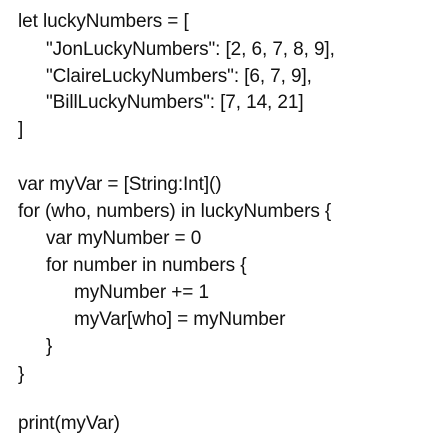 This screenshot has height=446, width=430. I want to click on code-line: var myVar = [String:Int](), so click(120, 184).